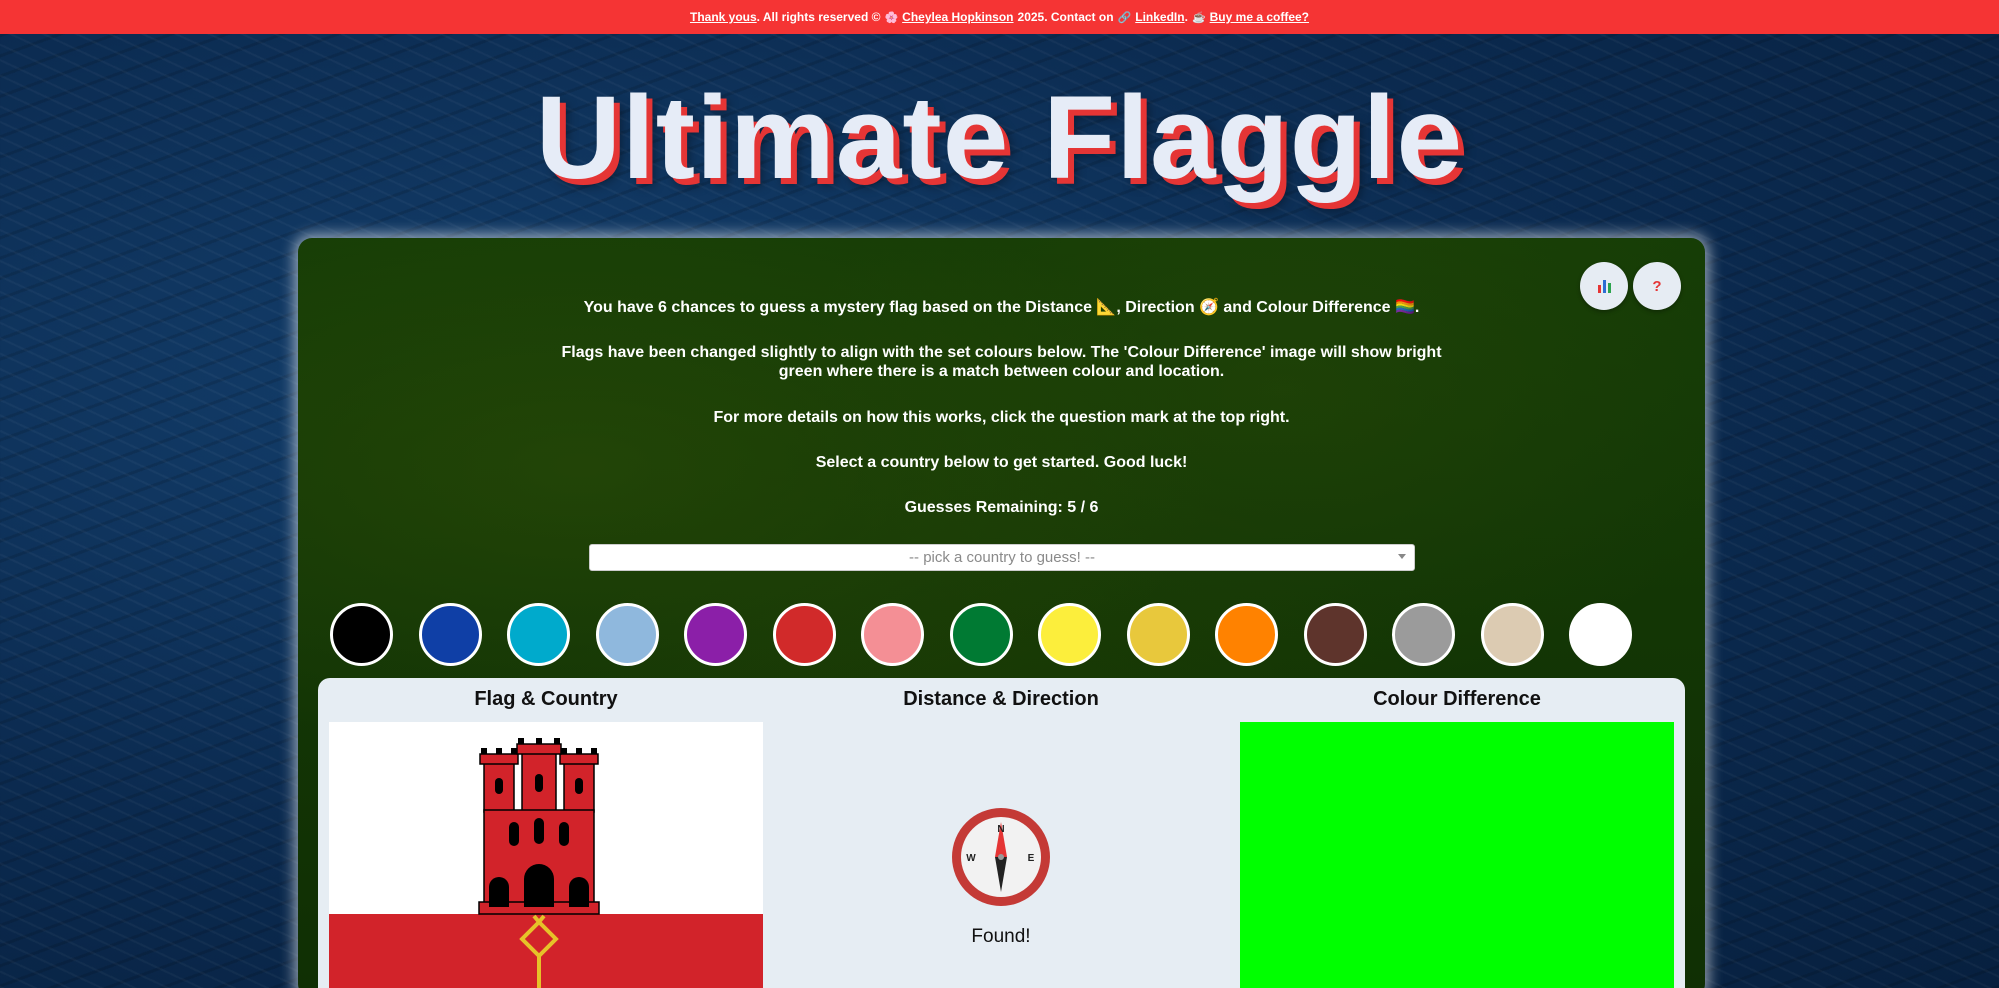 Image resolution: width=1999 pixels, height=988 pixels. I want to click on link-icon: 🔗, so click(1124, 17).